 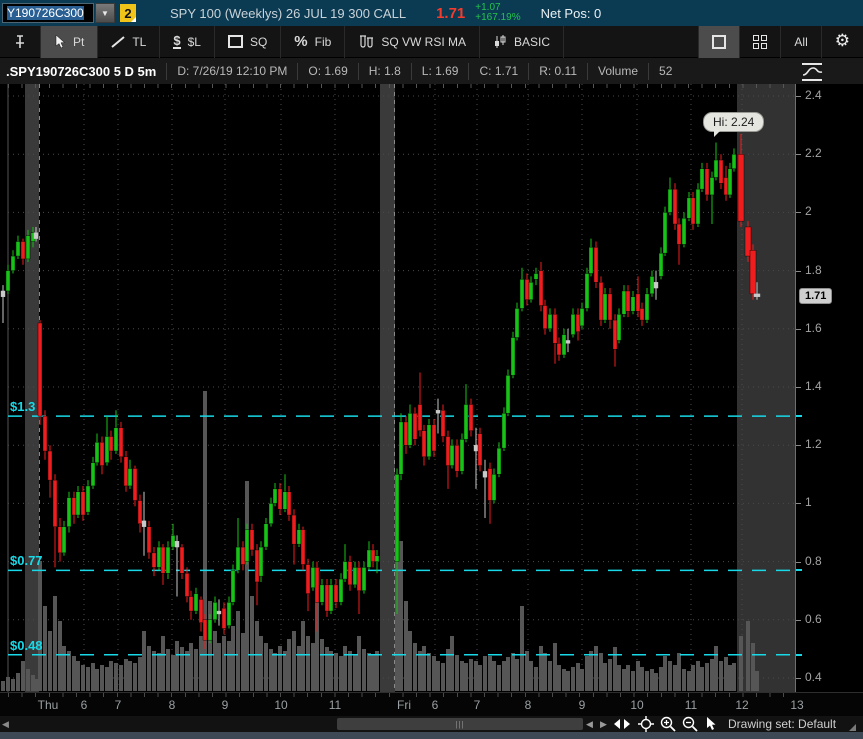 I want to click on scrollbar-thumb: |||, so click(x=460, y=724).